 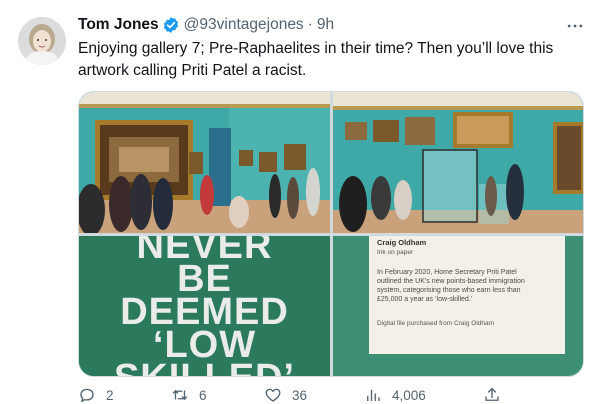 I want to click on author-handle: @93vintagejones, so click(x=244, y=25).